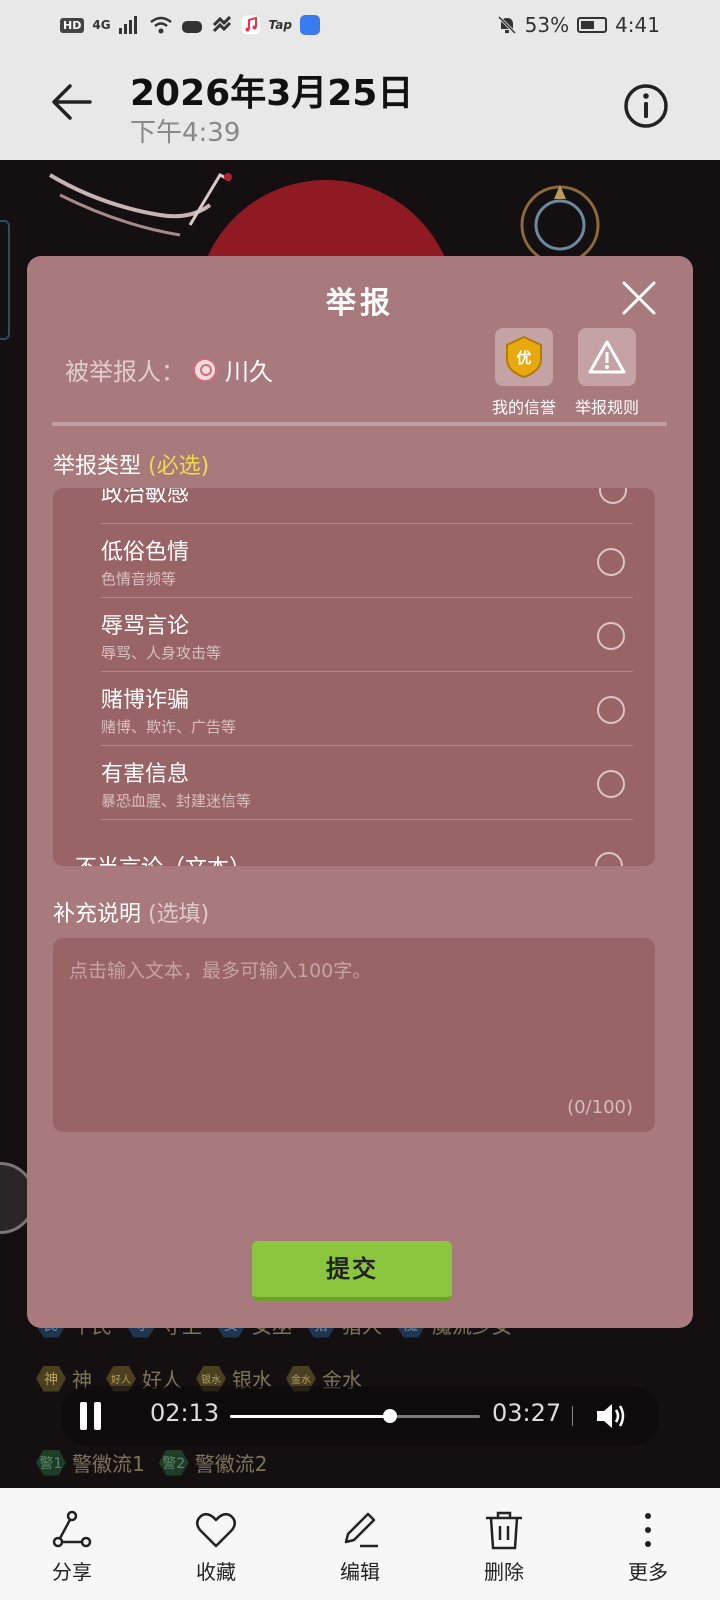 This screenshot has height=1600, width=720. I want to click on svg-text: 优, so click(523, 358).